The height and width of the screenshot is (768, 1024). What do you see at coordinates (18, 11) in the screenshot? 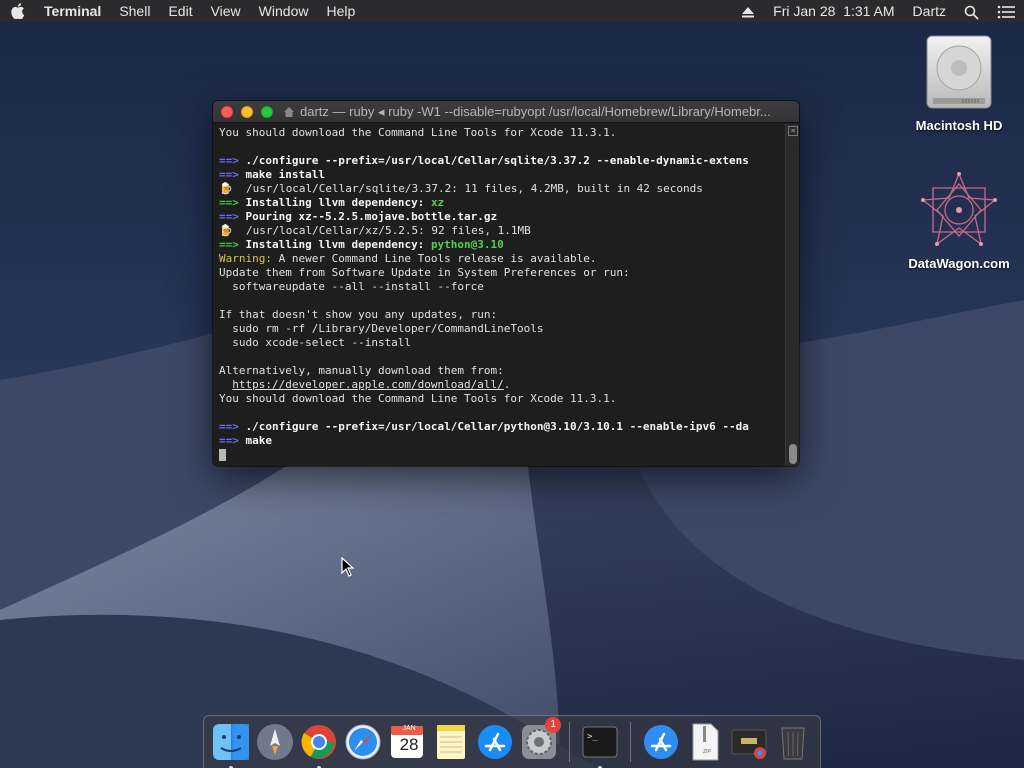
I see `apple-menu-icon` at bounding box center [18, 11].